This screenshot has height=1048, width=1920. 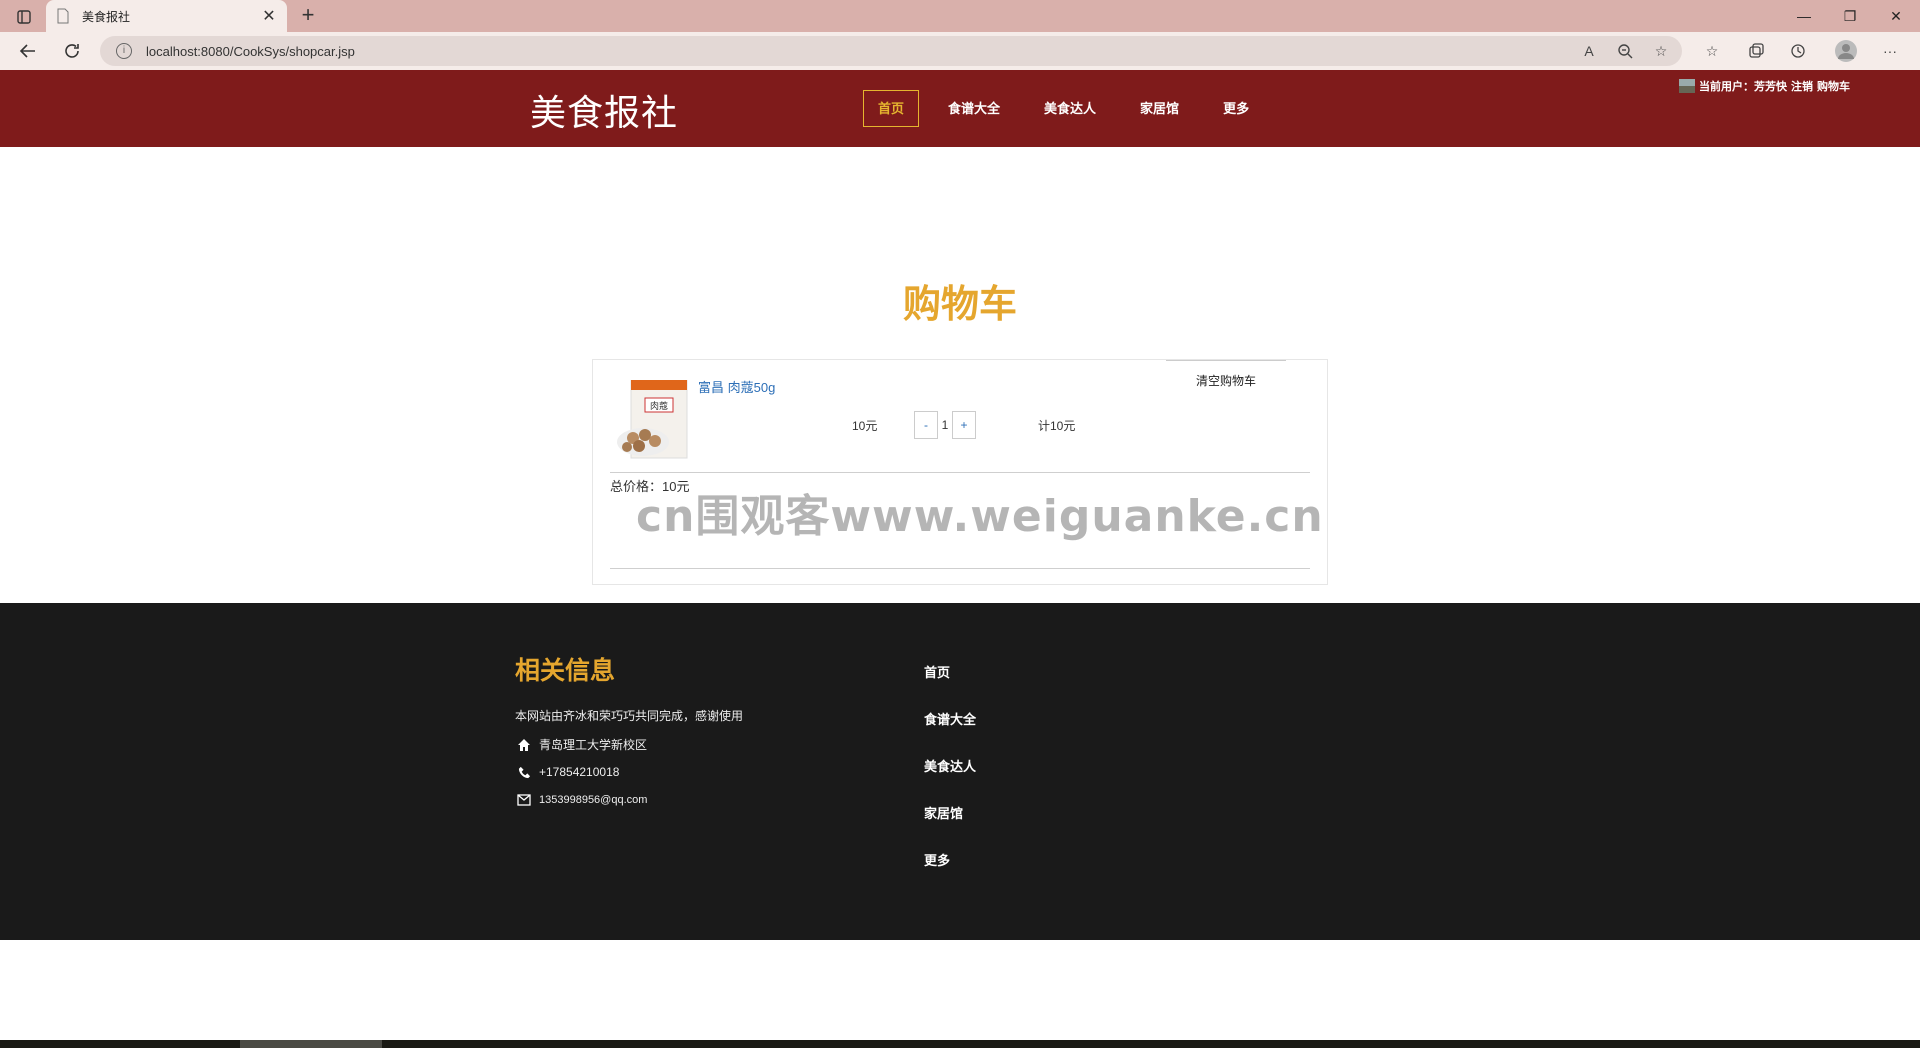 I want to click on home-icon, so click(x=524, y=745).